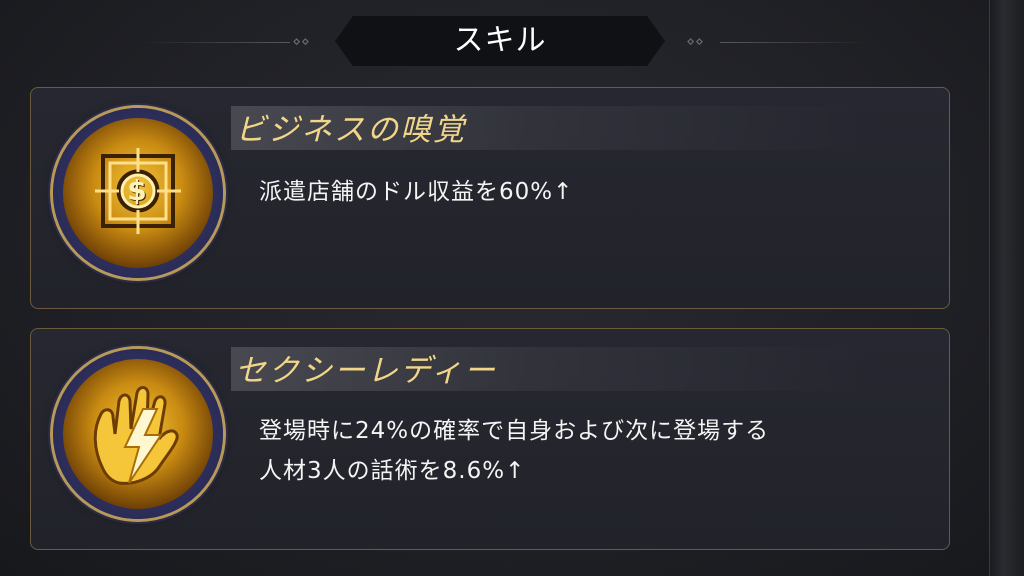 The width and height of the screenshot is (1024, 576). I want to click on header-divider-right, so click(795, 42).